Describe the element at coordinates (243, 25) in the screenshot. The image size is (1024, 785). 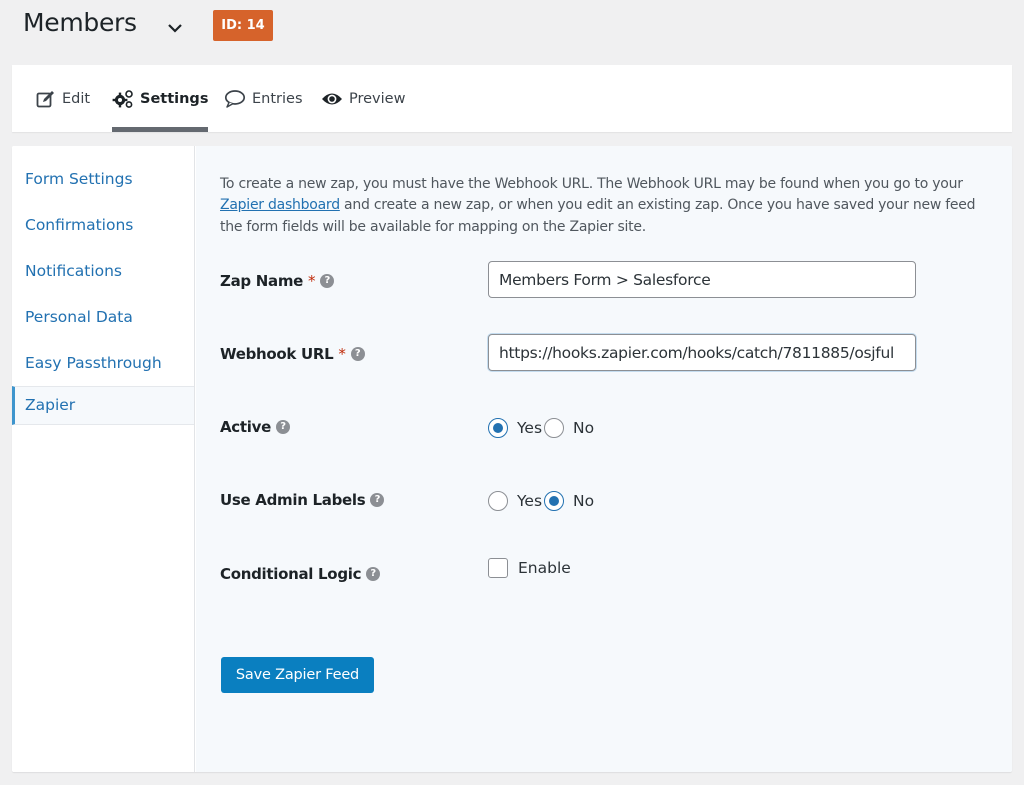
I see `form-id-badge: ID: 14` at that location.